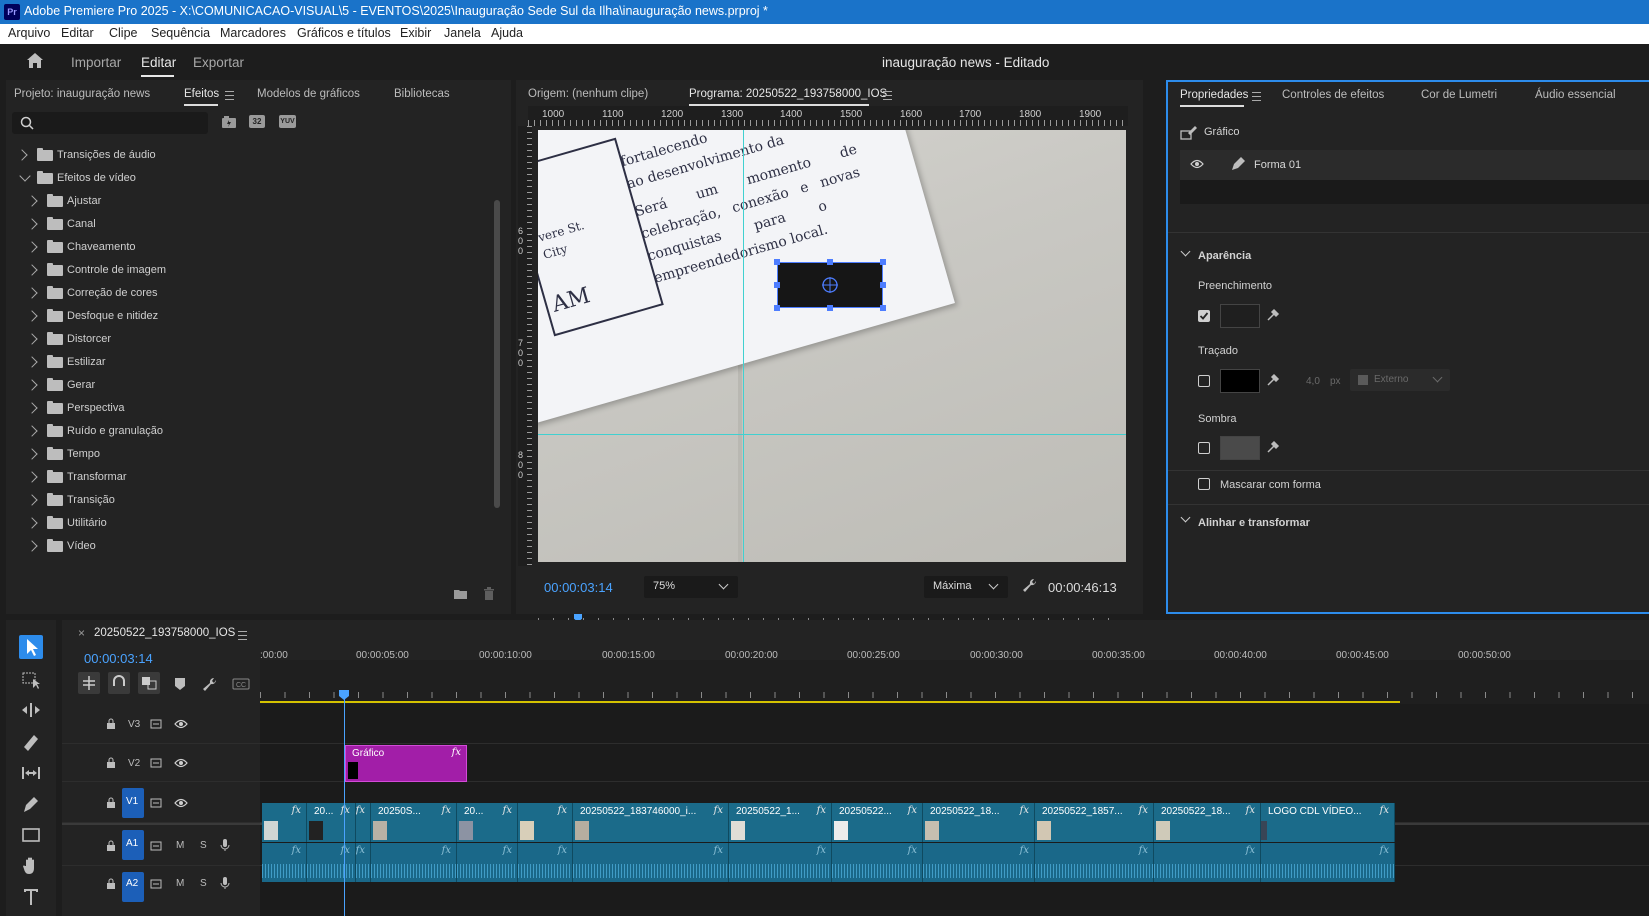 This screenshot has height=916, width=1649. I want to click on tab-bibliotecas: Bibliotecas, so click(422, 94).